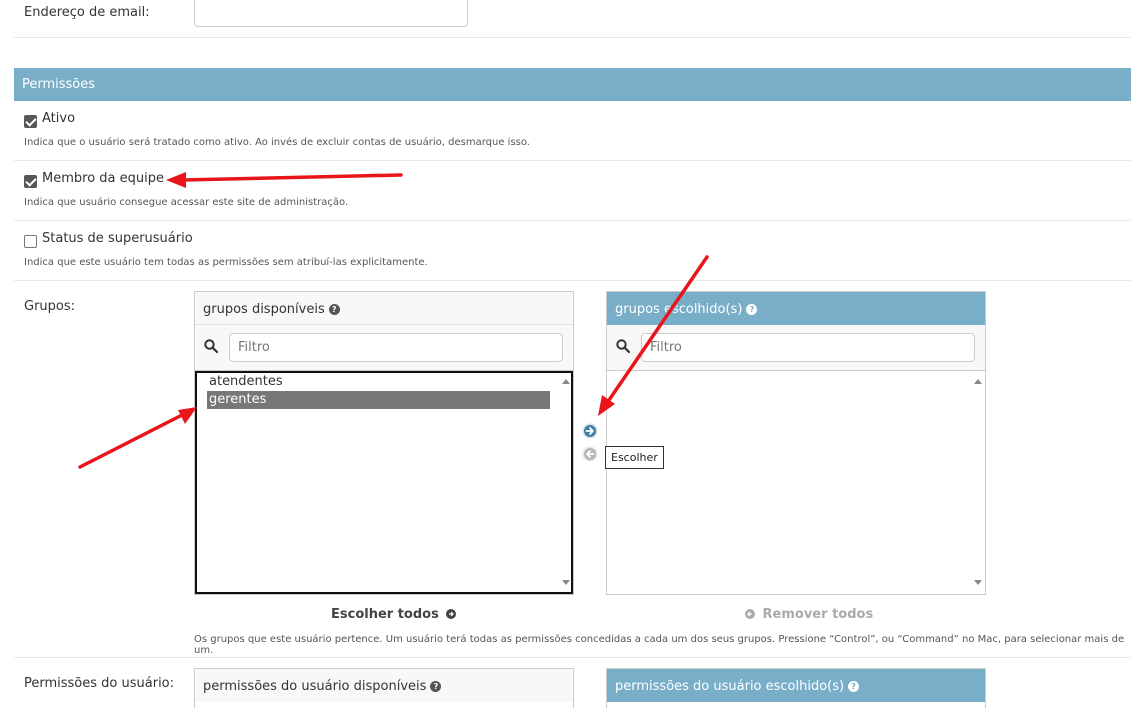 Image resolution: width=1131 pixels, height=708 pixels. Describe the element at coordinates (451, 614) in the screenshot. I see `arrow-right-circle-icon` at that location.